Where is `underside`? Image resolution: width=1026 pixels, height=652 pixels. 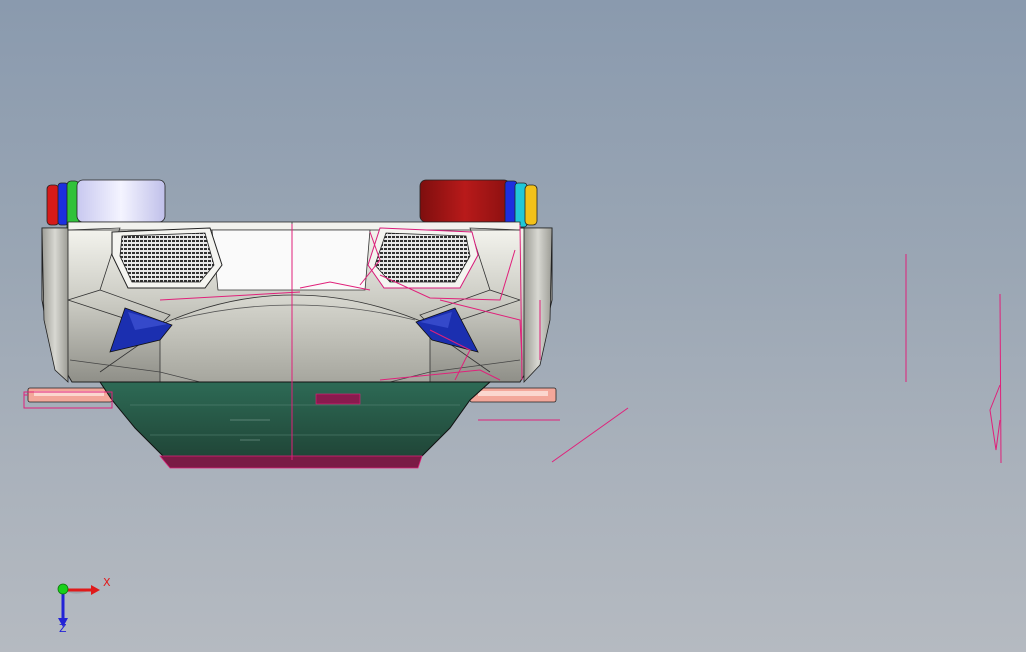
underside is located at coordinates (295, 425).